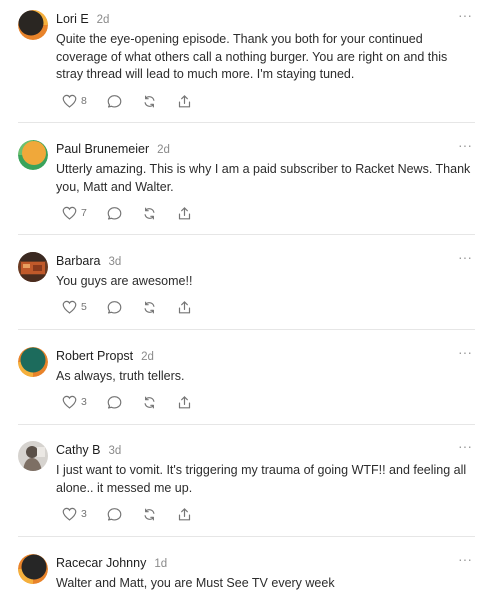 This screenshot has width=500, height=599. I want to click on like-count: 5, so click(84, 307).